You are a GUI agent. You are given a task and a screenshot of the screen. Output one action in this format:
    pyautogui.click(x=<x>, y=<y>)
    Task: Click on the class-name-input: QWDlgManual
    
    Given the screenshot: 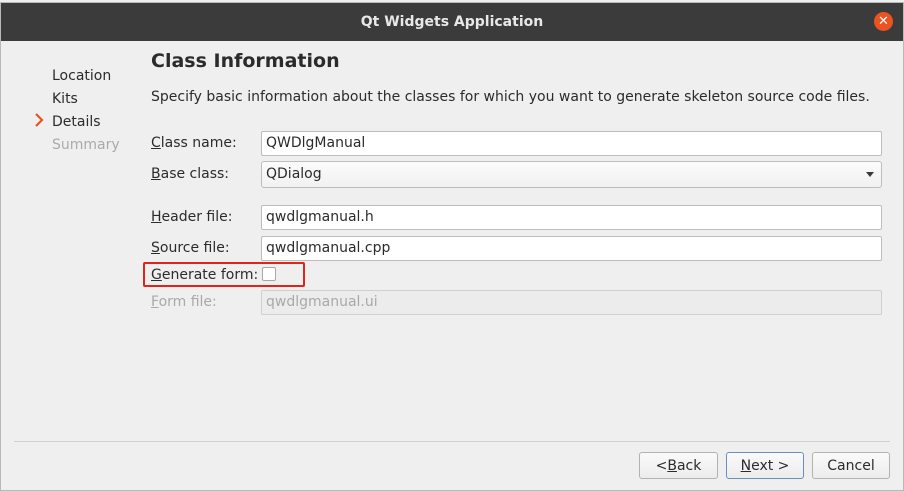 What is the action you would take?
    pyautogui.click(x=571, y=143)
    